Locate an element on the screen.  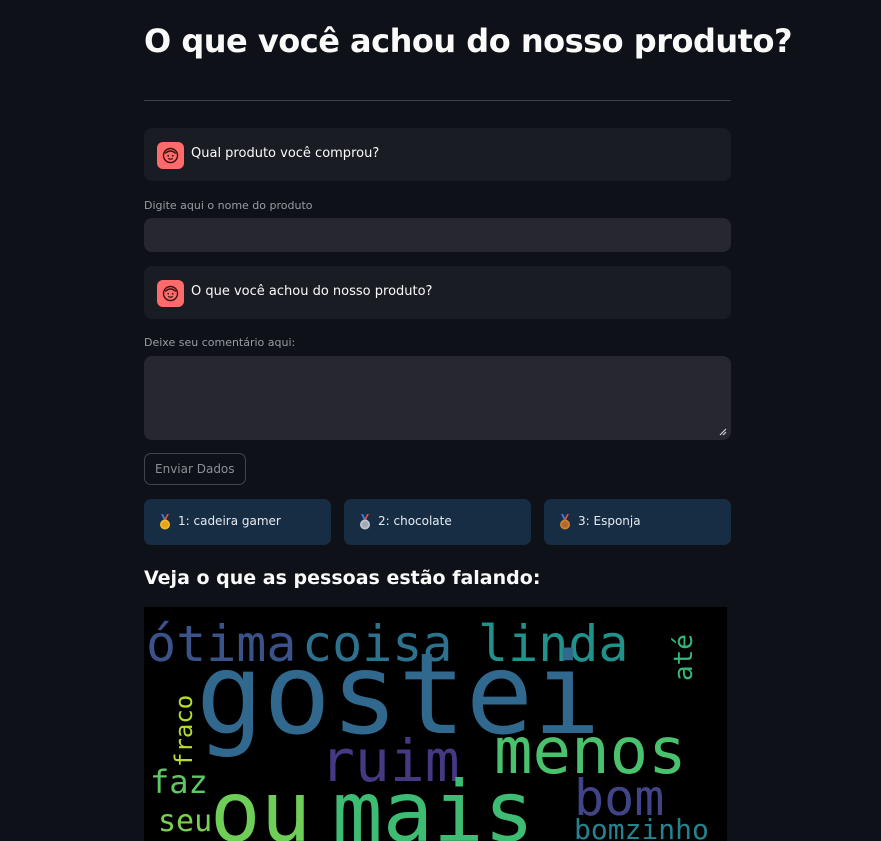
ranking-card-2: 2: chocolate is located at coordinates (437, 522).